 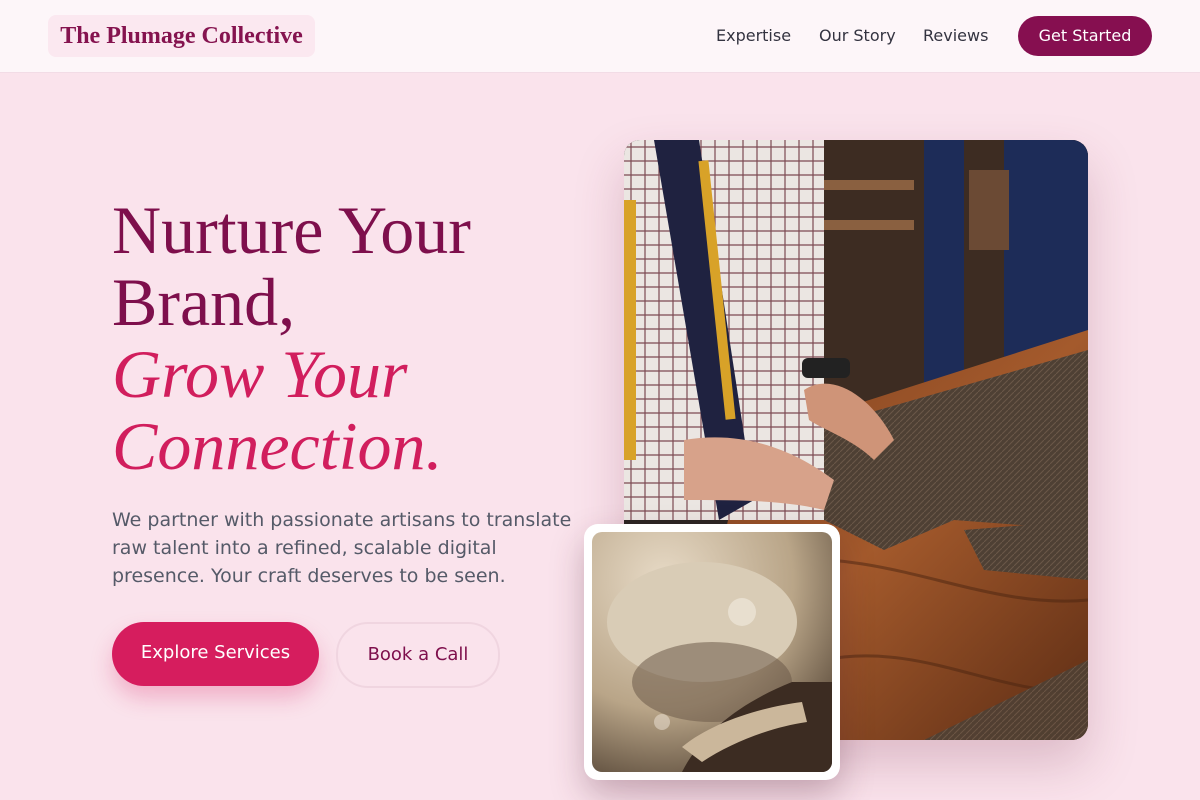 I want to click on nav-link-expertise: Expertise, so click(x=753, y=36).